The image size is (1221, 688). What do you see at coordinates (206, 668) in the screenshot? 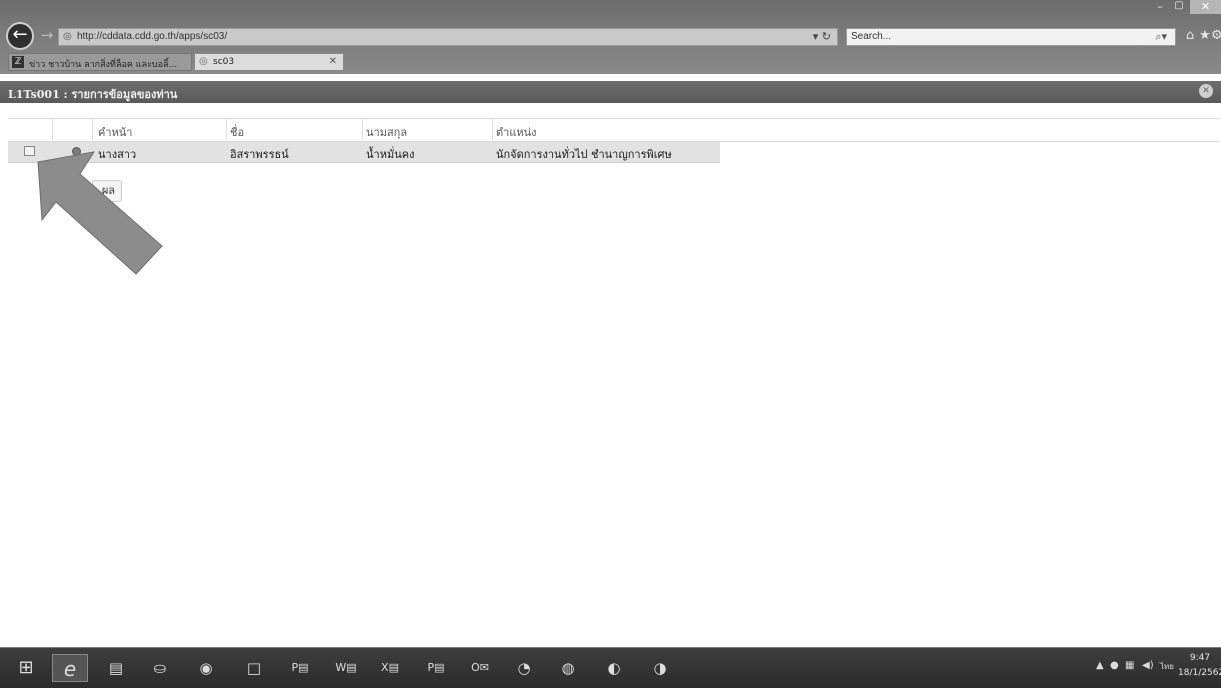
I see `chrome-icon: ◉` at bounding box center [206, 668].